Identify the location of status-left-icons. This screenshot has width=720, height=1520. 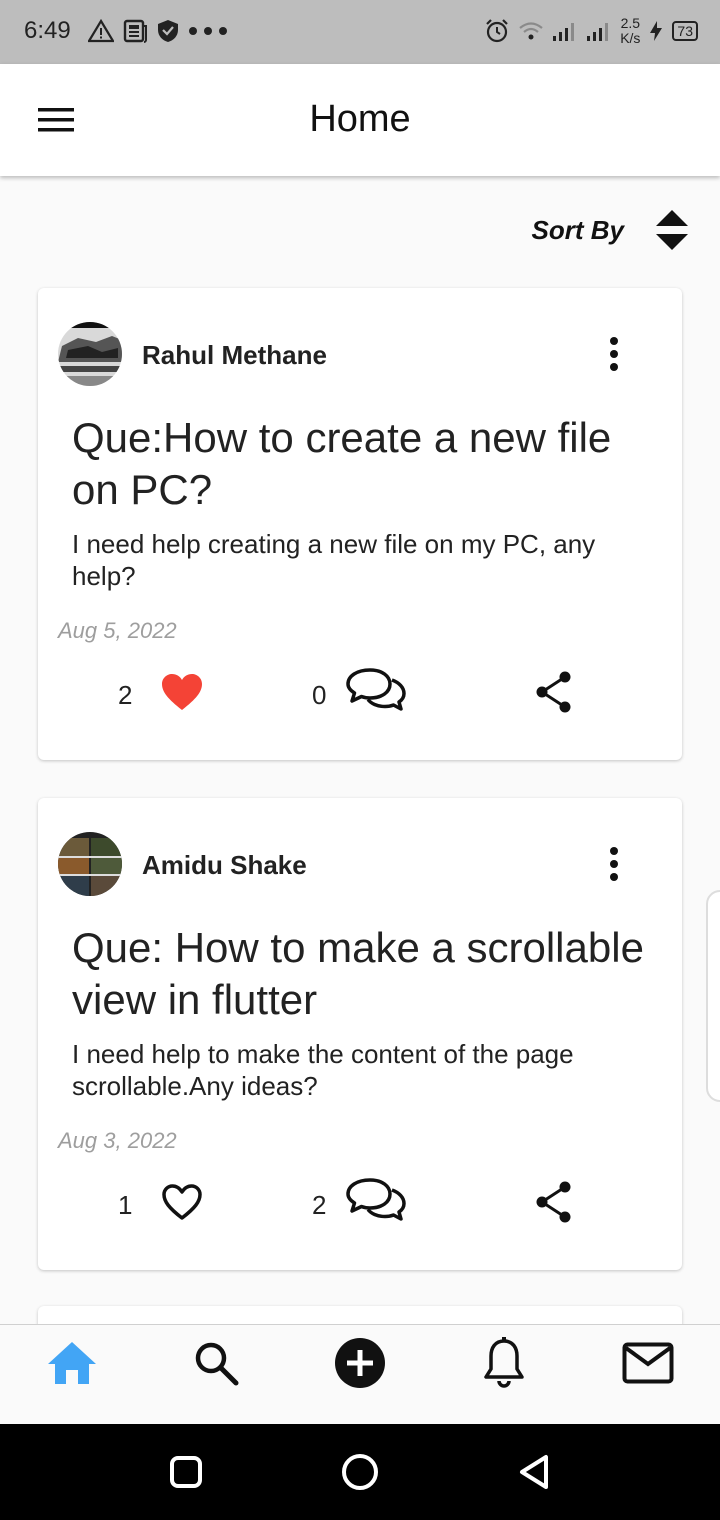
(158, 31).